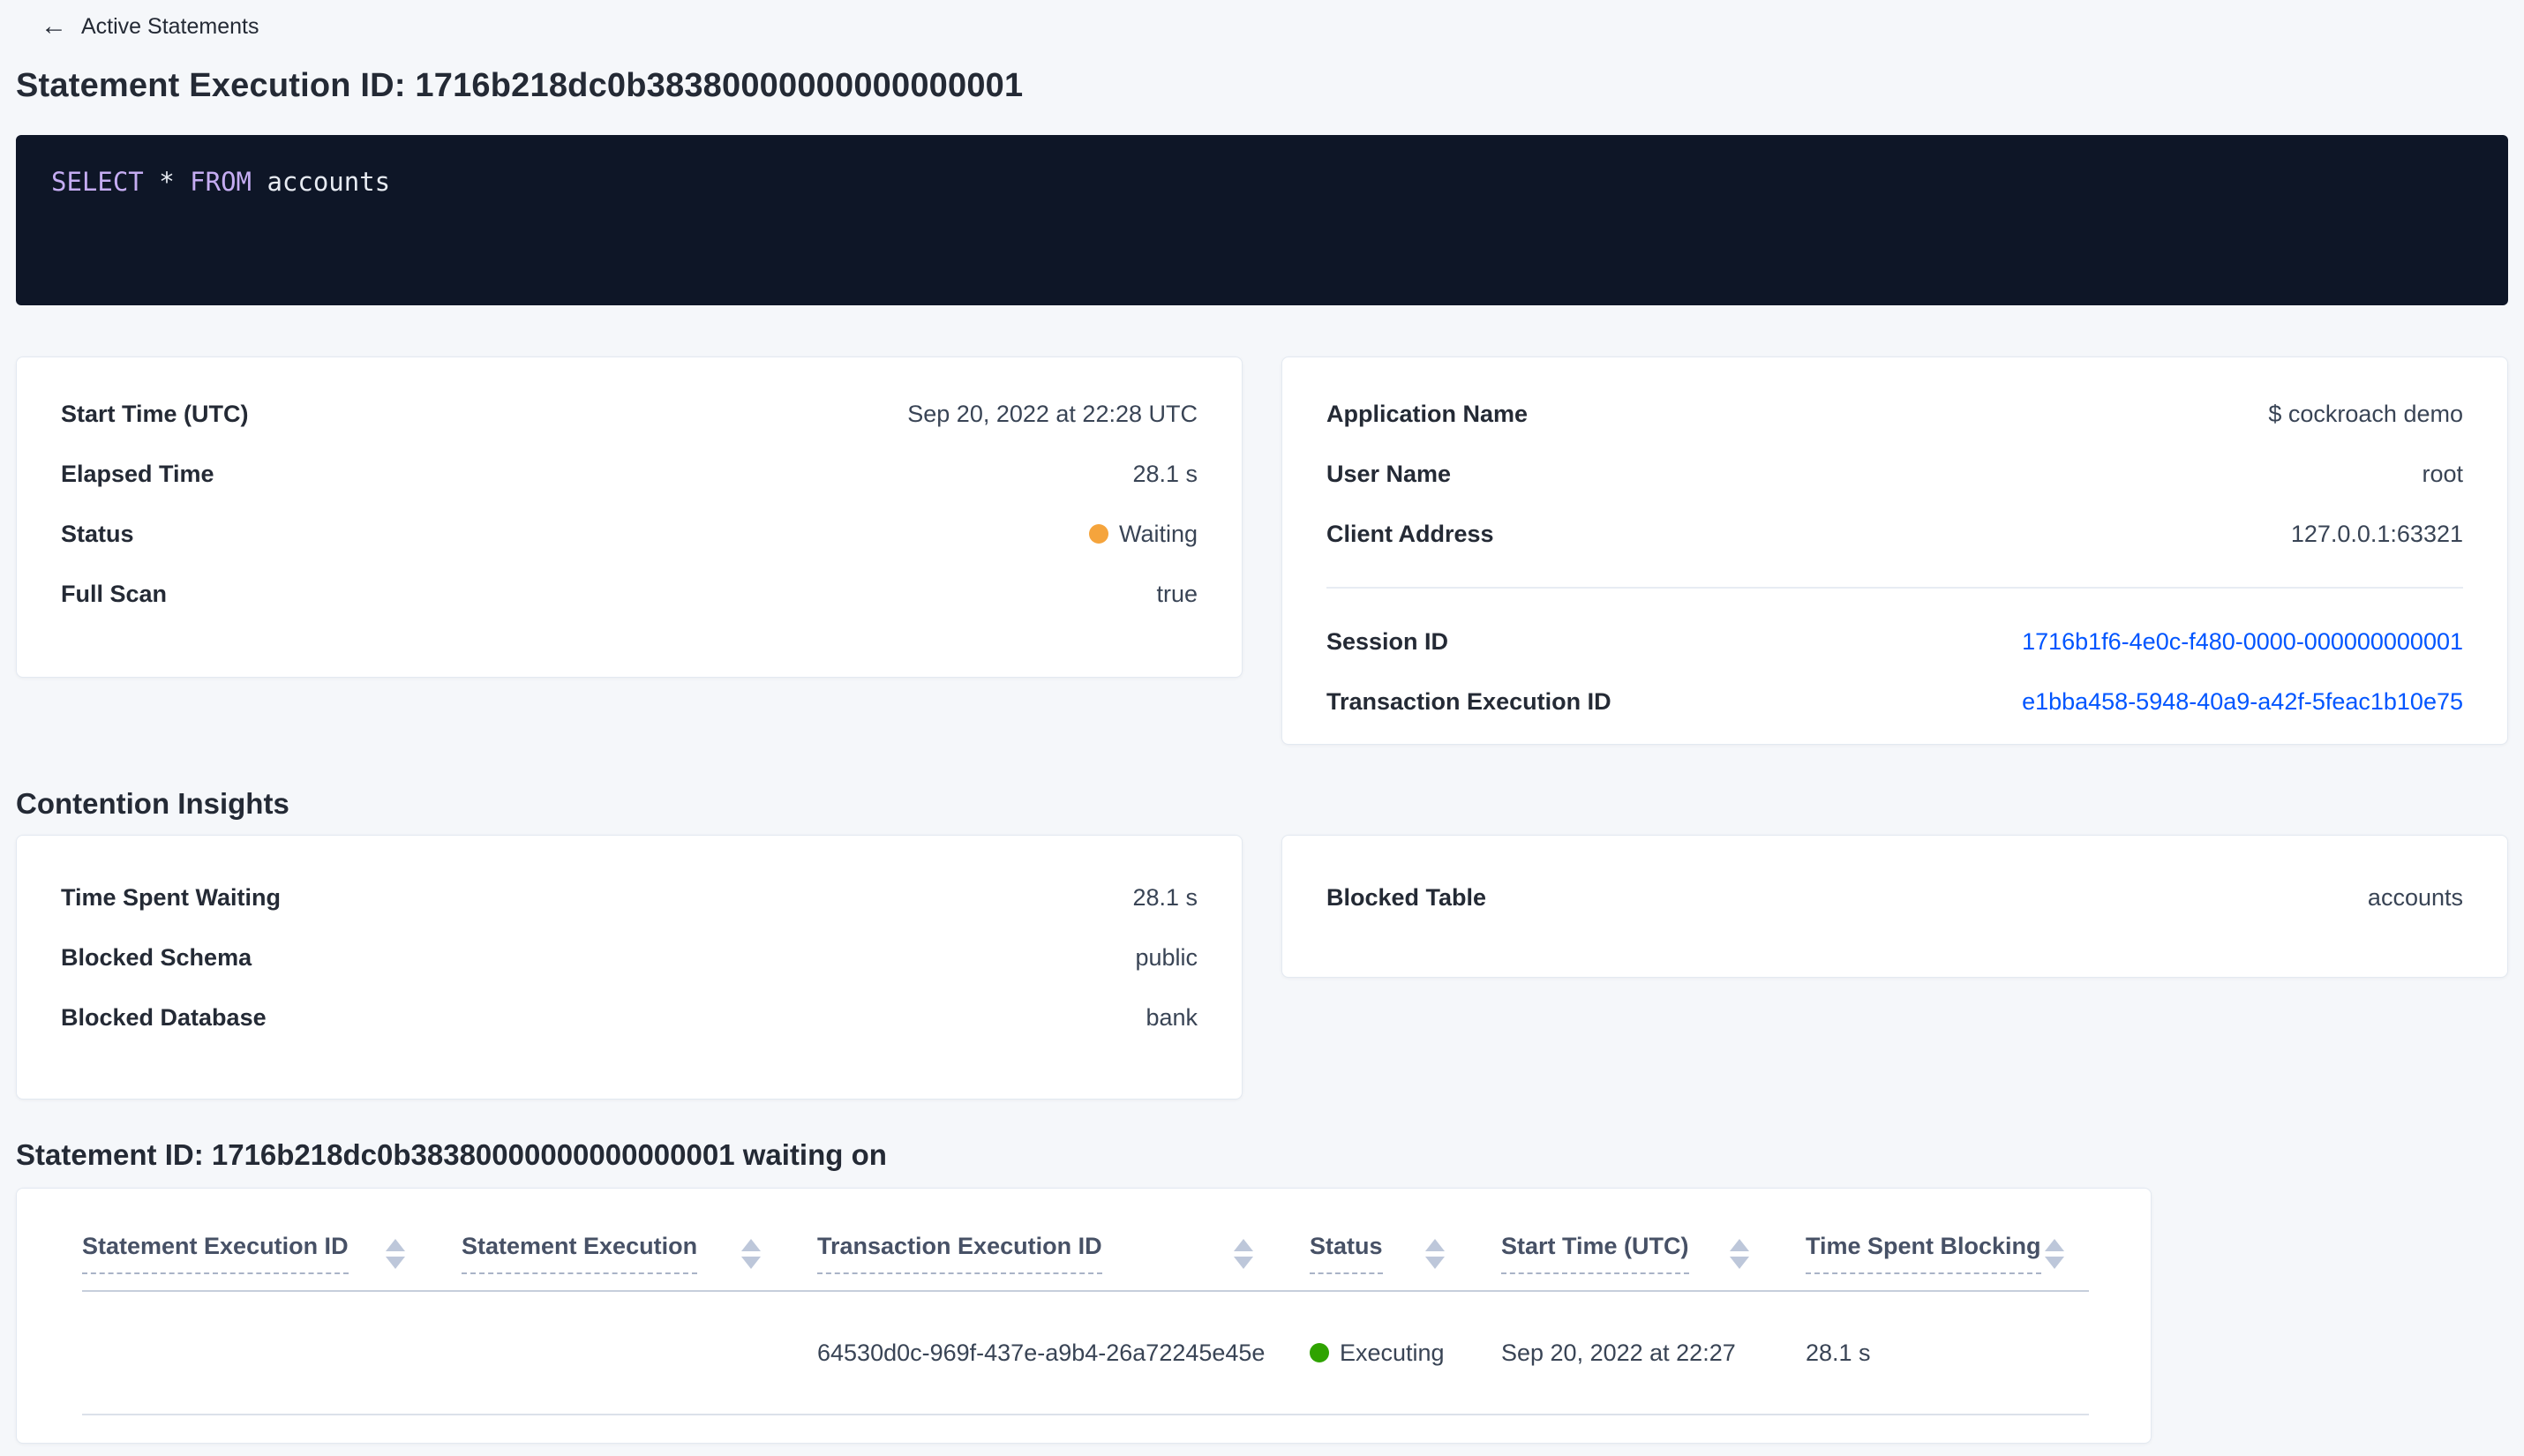  I want to click on contention-right-card: Blocked Table accounts, so click(1894, 906).